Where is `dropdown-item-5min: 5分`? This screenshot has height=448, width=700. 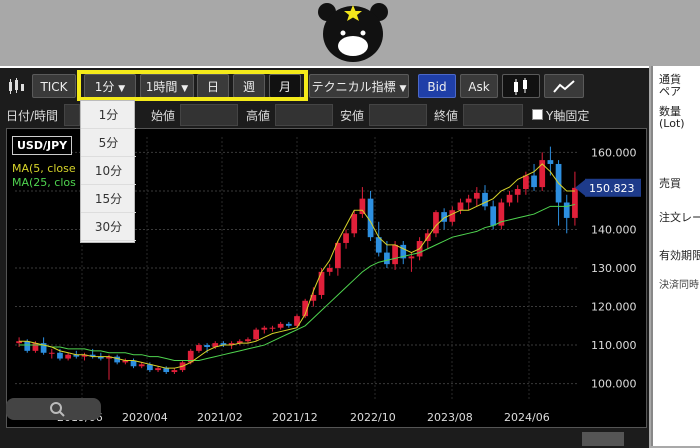 dropdown-item-5min: 5分 is located at coordinates (108, 143).